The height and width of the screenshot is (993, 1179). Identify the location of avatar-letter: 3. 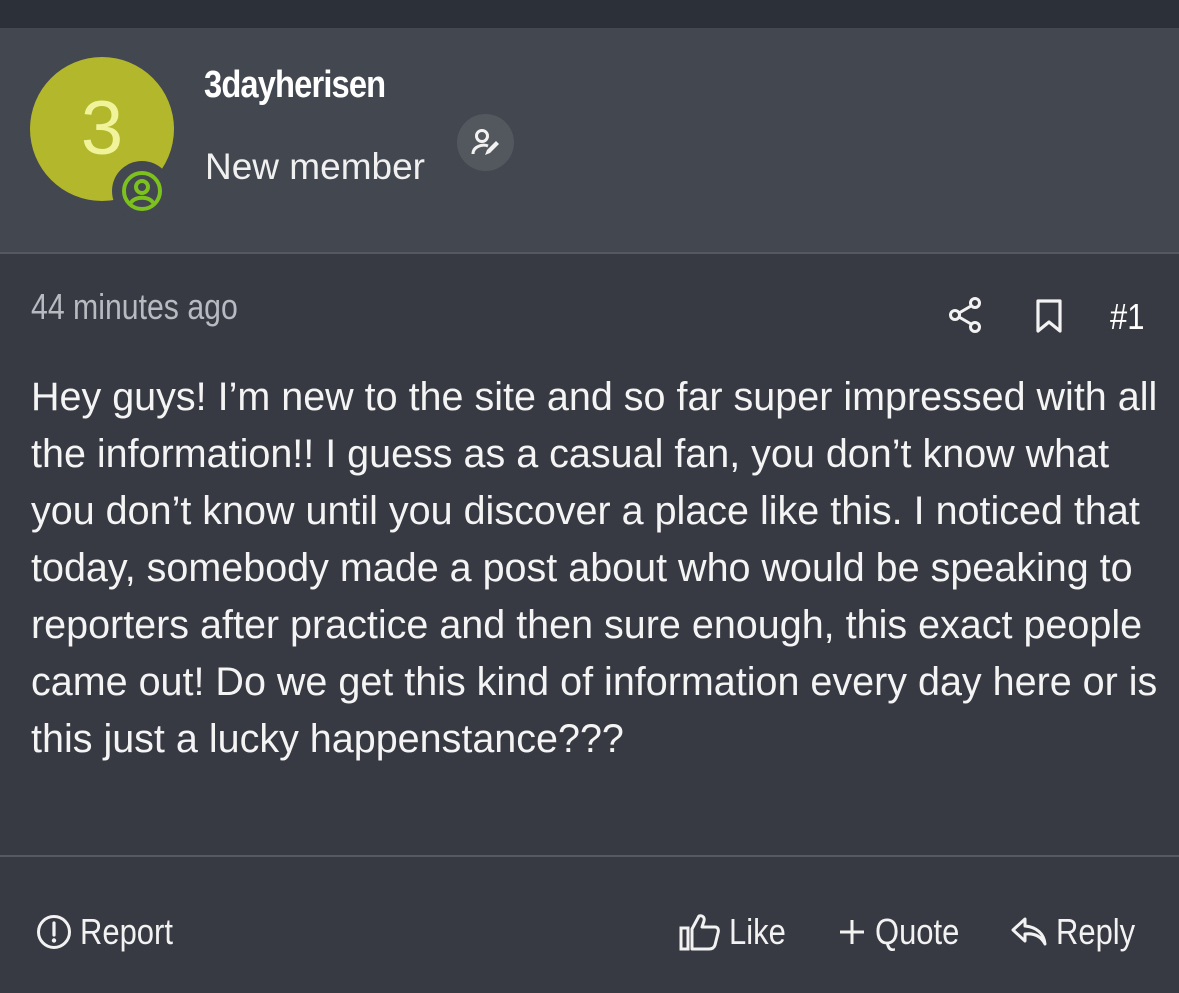
(102, 128).